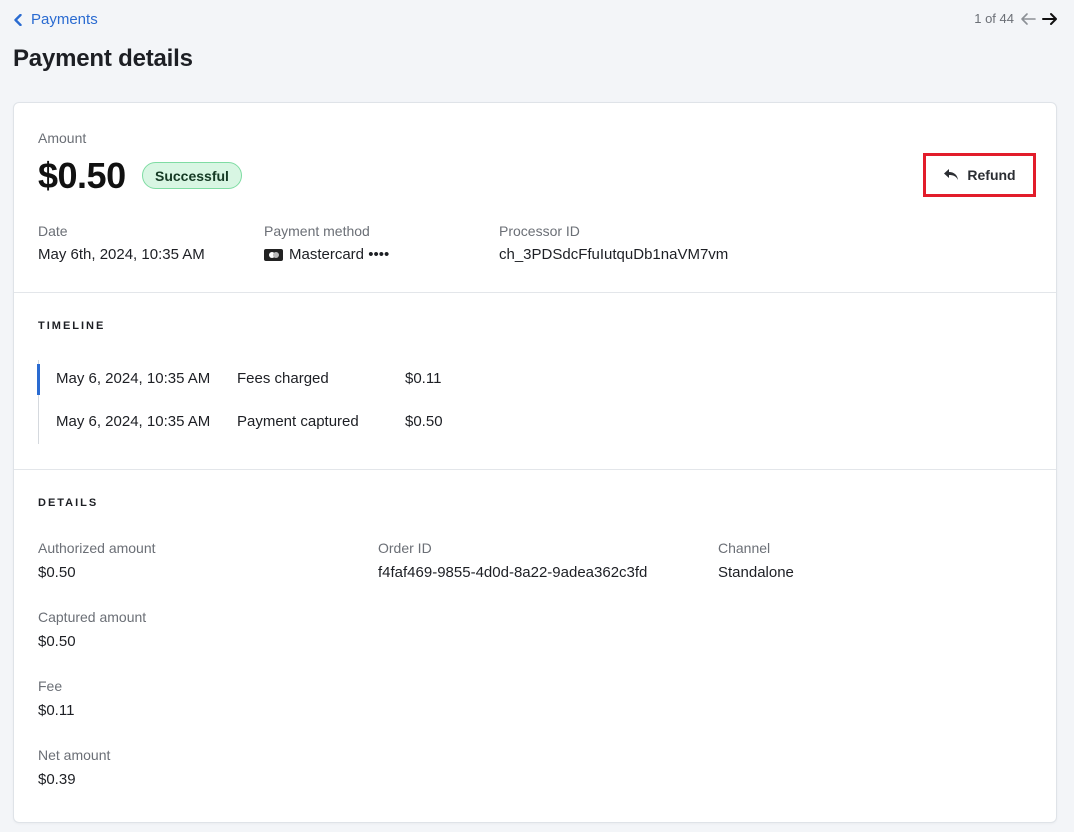  I want to click on payment-method-value: Mastercard ••••, so click(326, 254).